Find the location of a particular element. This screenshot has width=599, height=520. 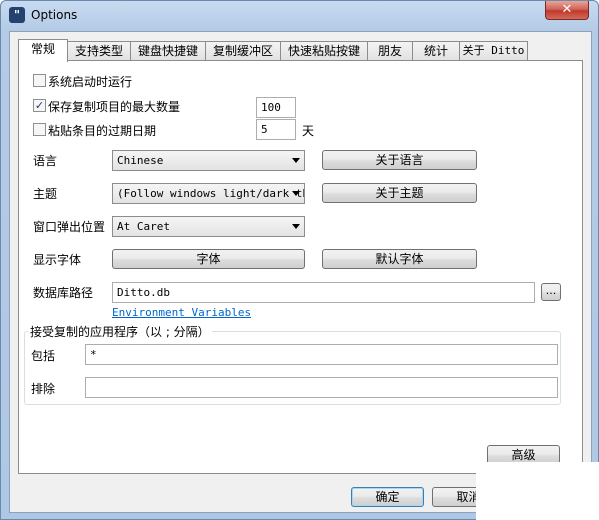

language-label: 语言 is located at coordinates (45, 161).